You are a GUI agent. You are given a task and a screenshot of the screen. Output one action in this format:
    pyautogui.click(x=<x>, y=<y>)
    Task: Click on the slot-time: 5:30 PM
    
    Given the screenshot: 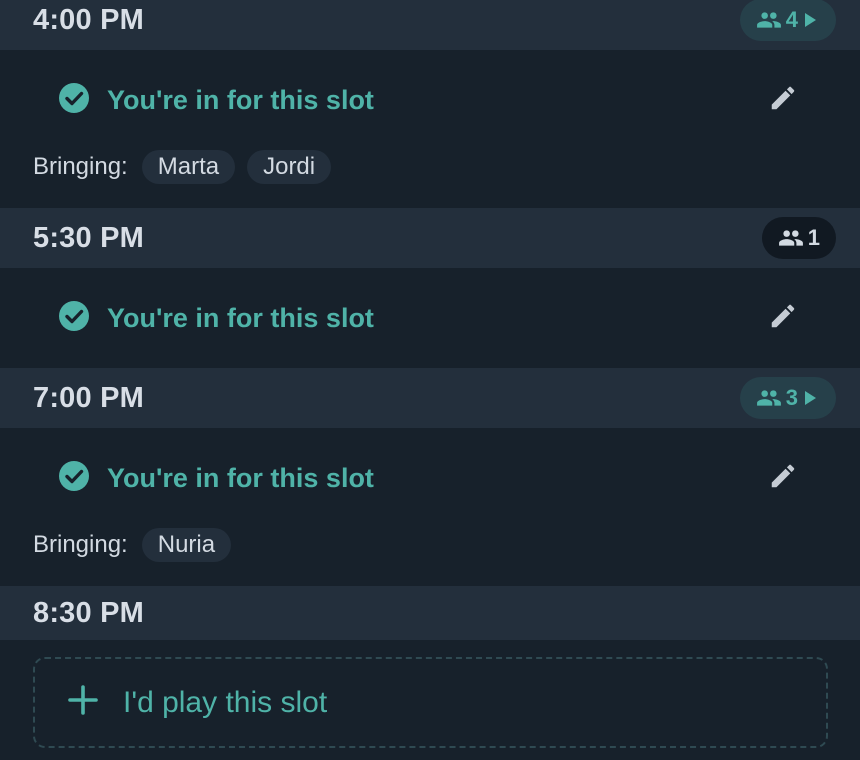 What is the action you would take?
    pyautogui.click(x=88, y=237)
    